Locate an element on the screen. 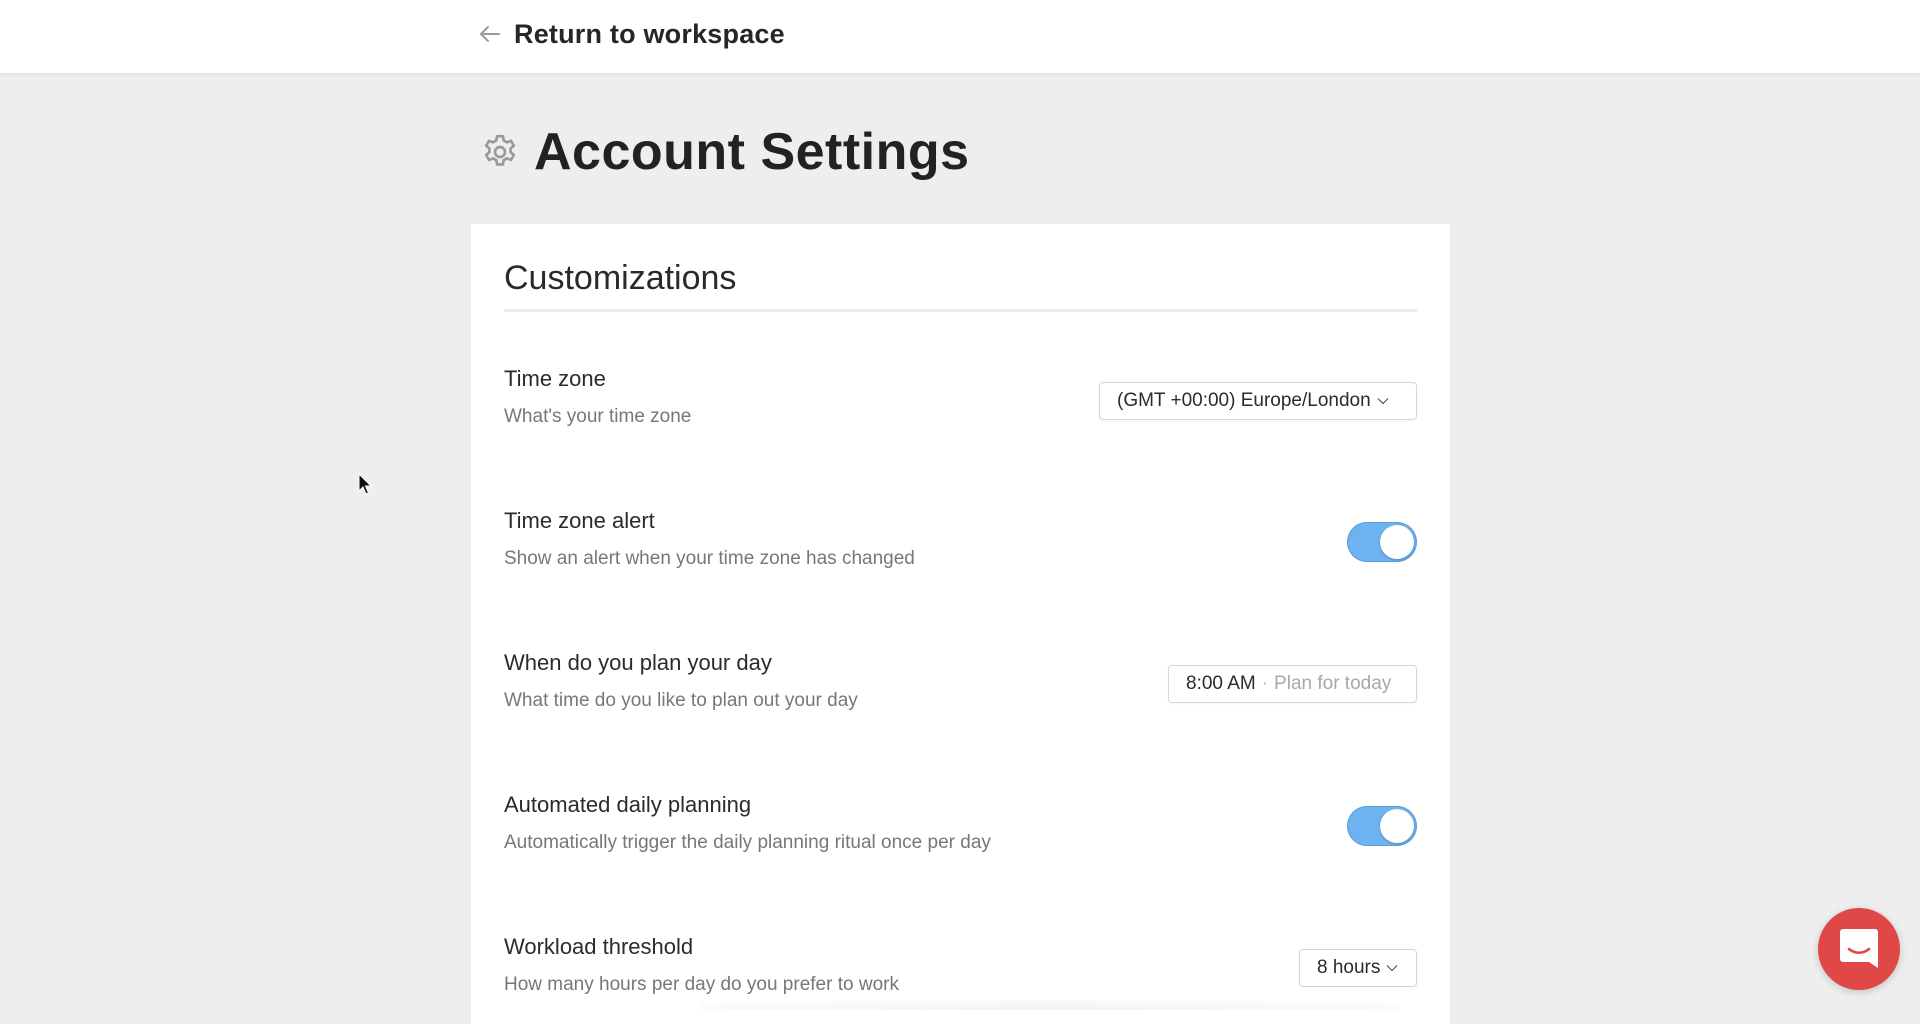 This screenshot has width=1920, height=1024. chat-launcher-button is located at coordinates (1859, 949).